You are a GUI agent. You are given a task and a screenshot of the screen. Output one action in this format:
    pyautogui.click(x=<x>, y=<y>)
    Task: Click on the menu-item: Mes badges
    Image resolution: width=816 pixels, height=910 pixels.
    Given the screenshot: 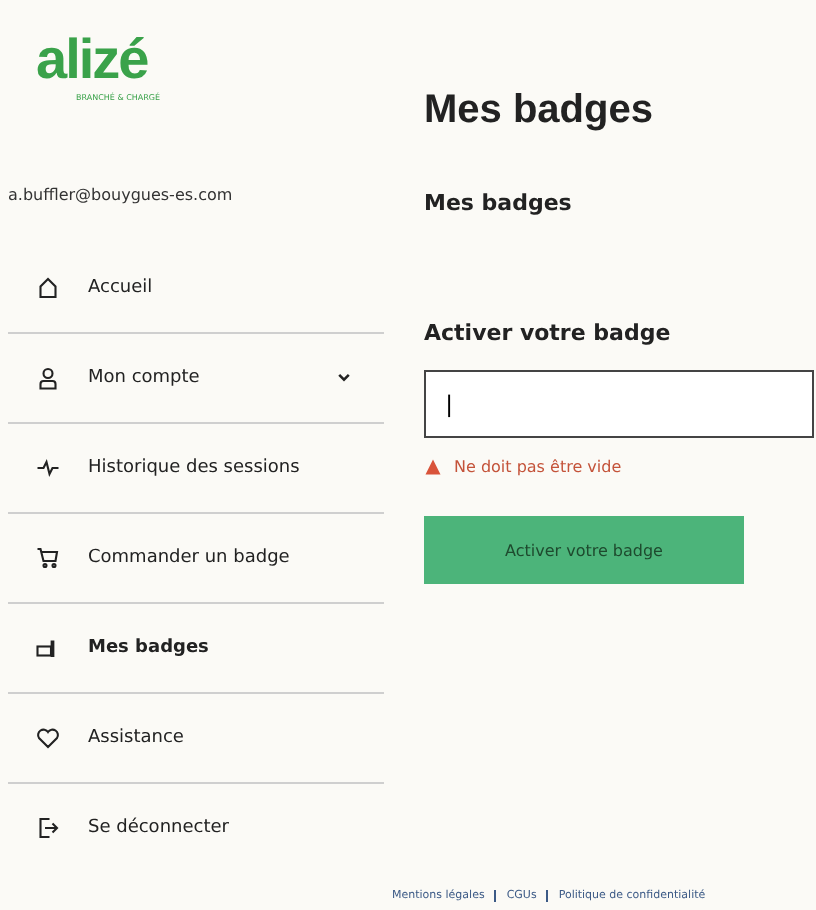 What is the action you would take?
    pyautogui.click(x=196, y=649)
    